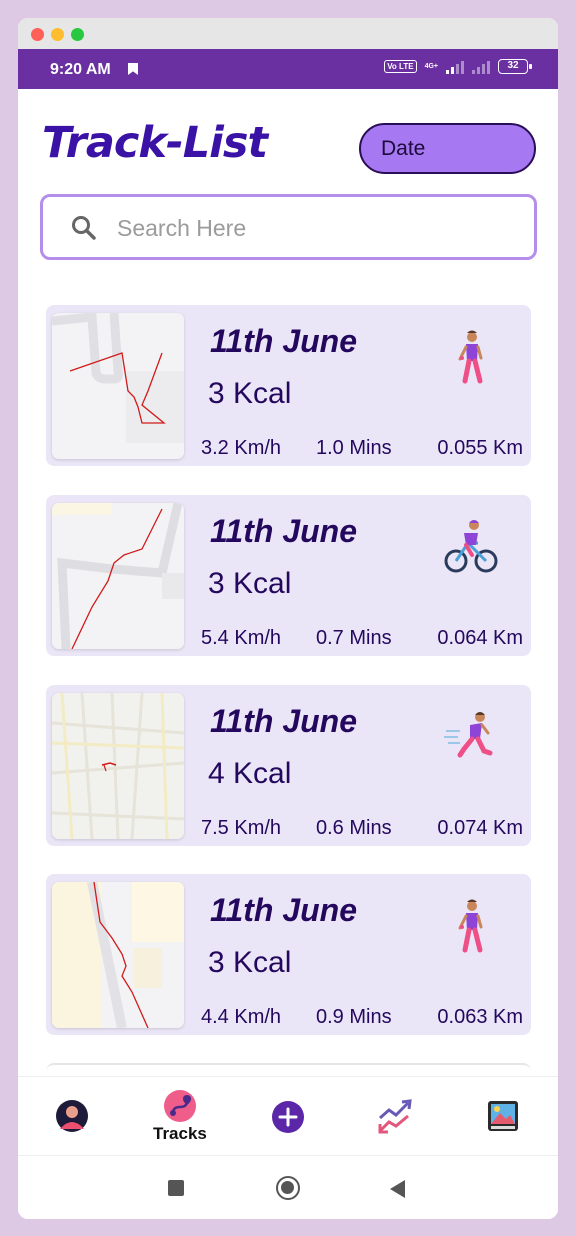 The image size is (576, 1236). I want to click on avatar-icon, so click(72, 1116).